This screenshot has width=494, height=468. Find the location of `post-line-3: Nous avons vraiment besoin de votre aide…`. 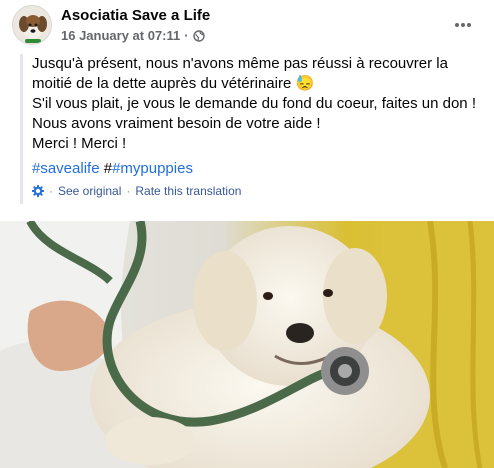

post-line-3: Nous avons vraiment besoin de votre aide… is located at coordinates (176, 123).